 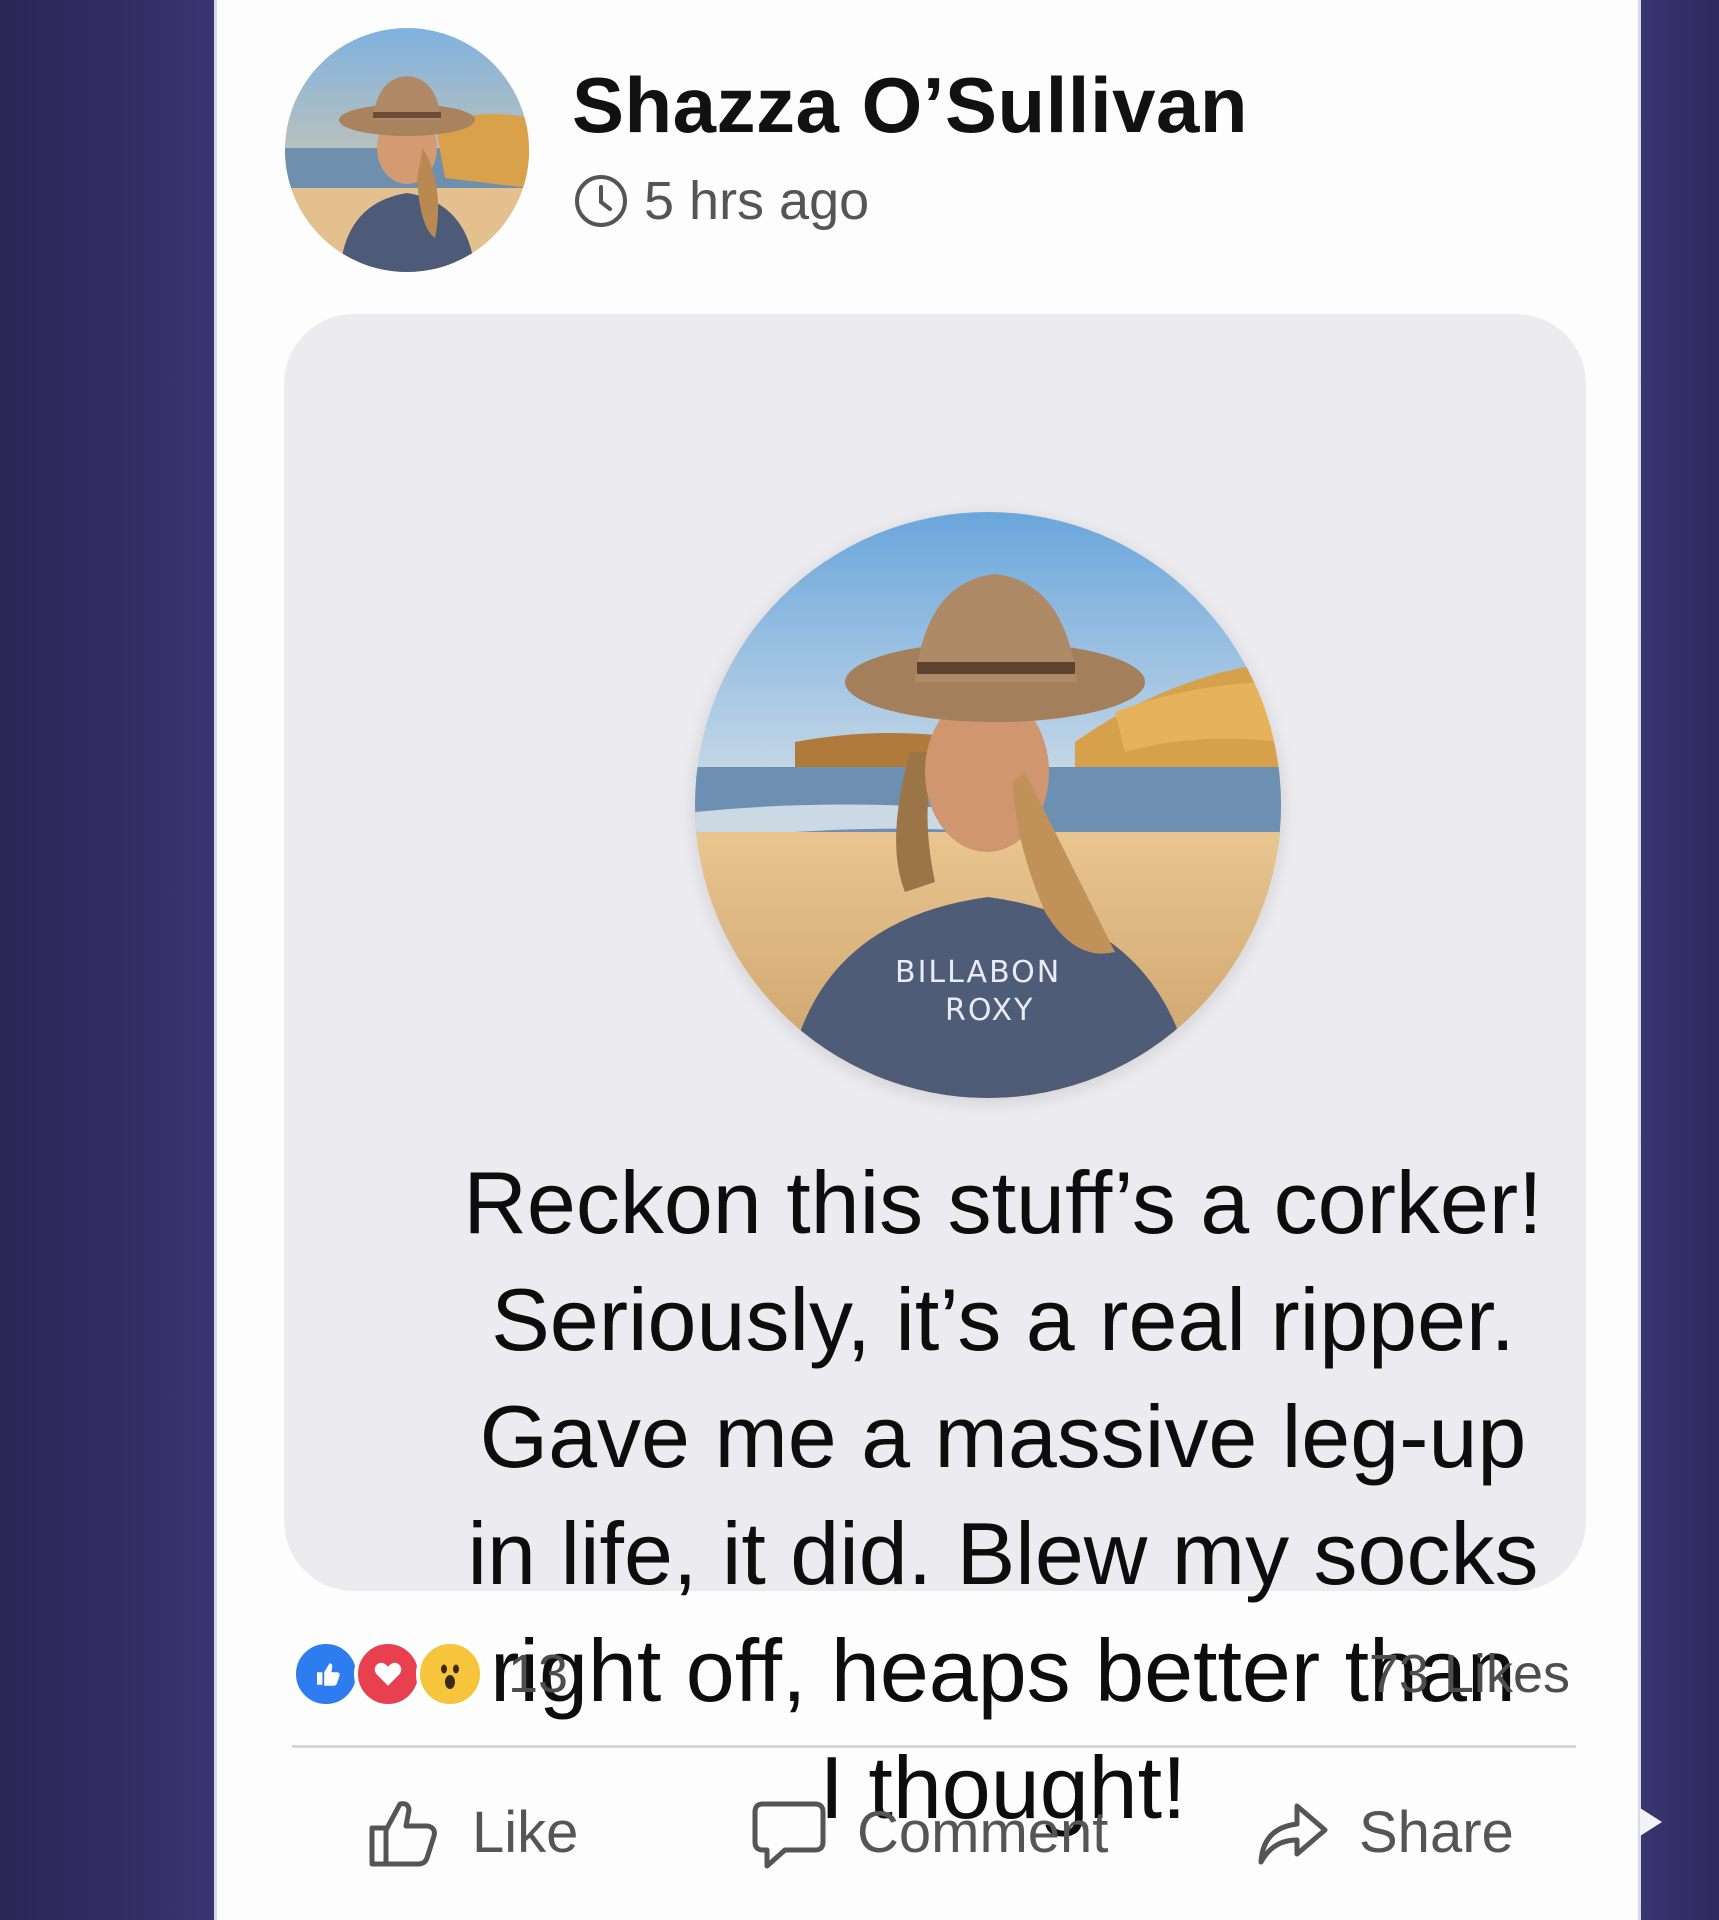 I want to click on comment-label: Comment, so click(x=983, y=1832).